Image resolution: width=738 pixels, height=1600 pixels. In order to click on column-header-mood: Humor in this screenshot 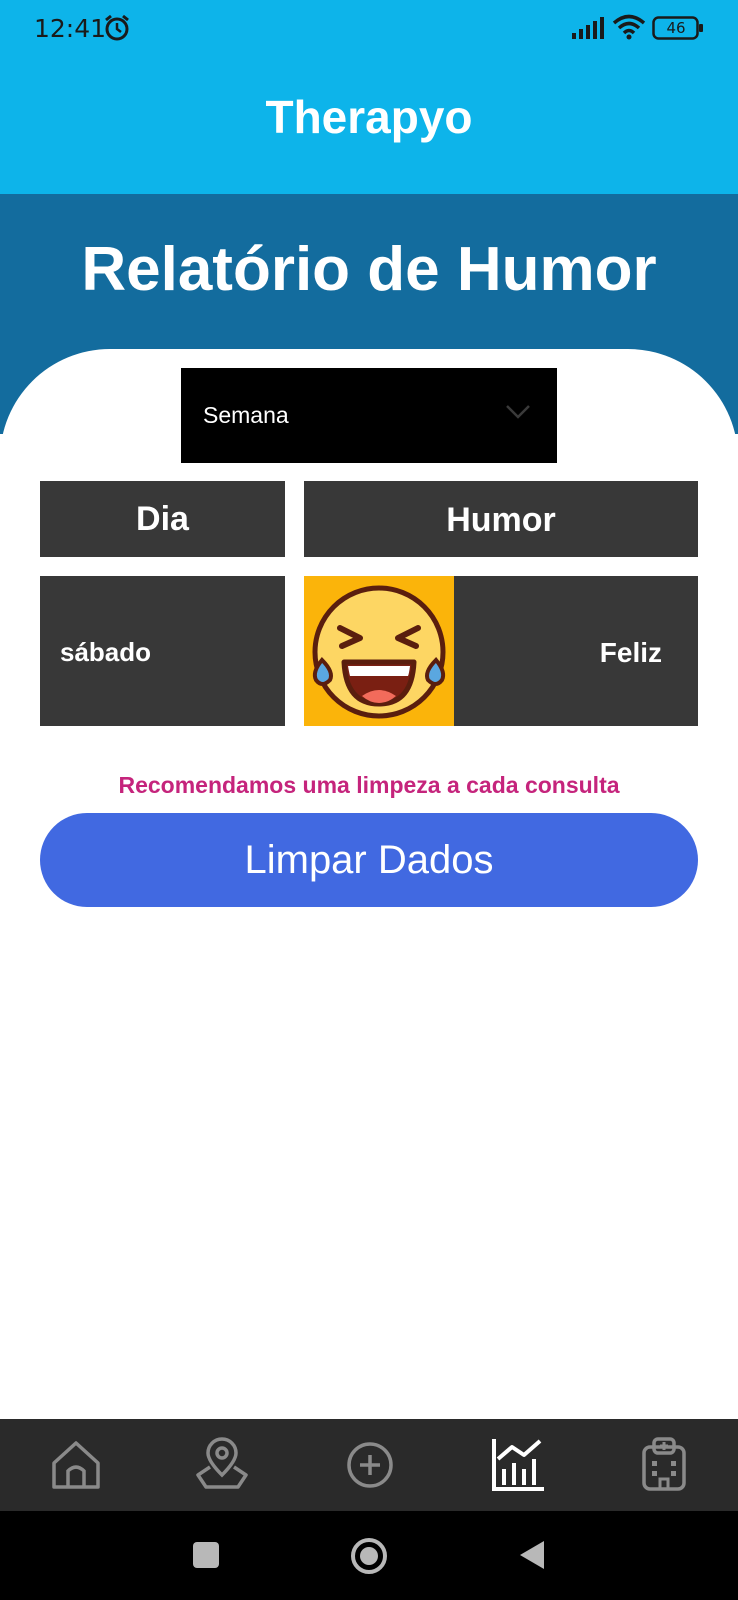, I will do `click(501, 519)`.